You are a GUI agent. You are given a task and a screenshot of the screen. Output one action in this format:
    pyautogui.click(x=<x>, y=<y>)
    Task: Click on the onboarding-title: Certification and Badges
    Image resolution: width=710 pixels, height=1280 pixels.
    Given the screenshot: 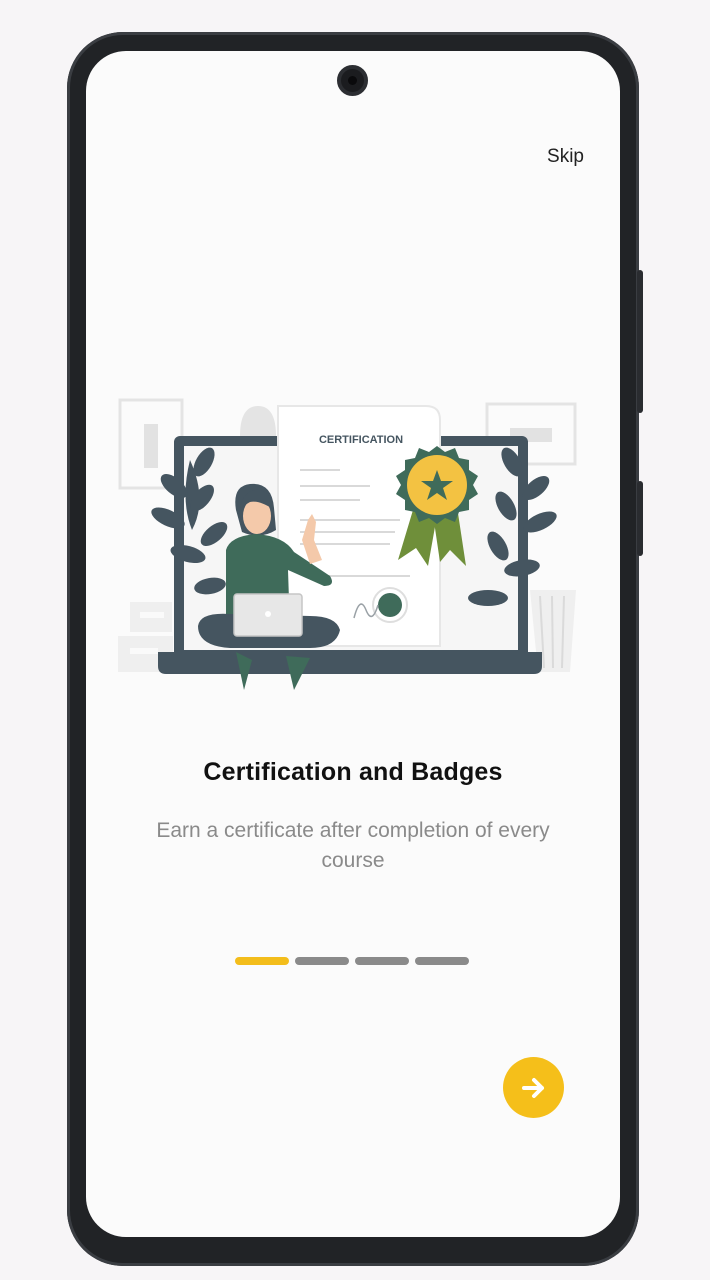 What is the action you would take?
    pyautogui.click(x=353, y=772)
    